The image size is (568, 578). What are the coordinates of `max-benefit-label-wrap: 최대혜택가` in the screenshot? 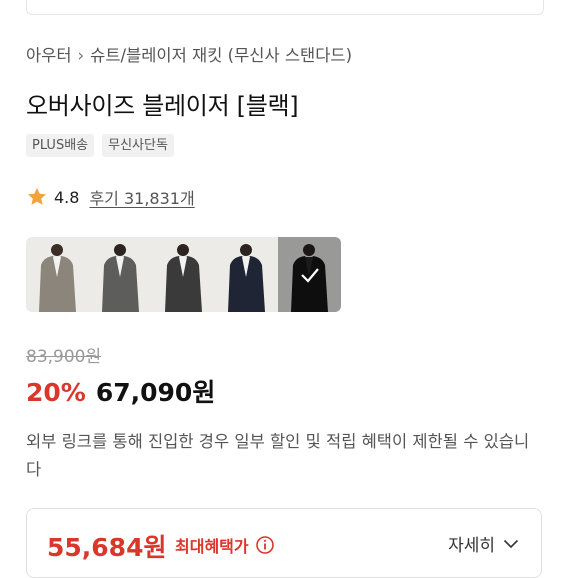 It's located at (225, 545).